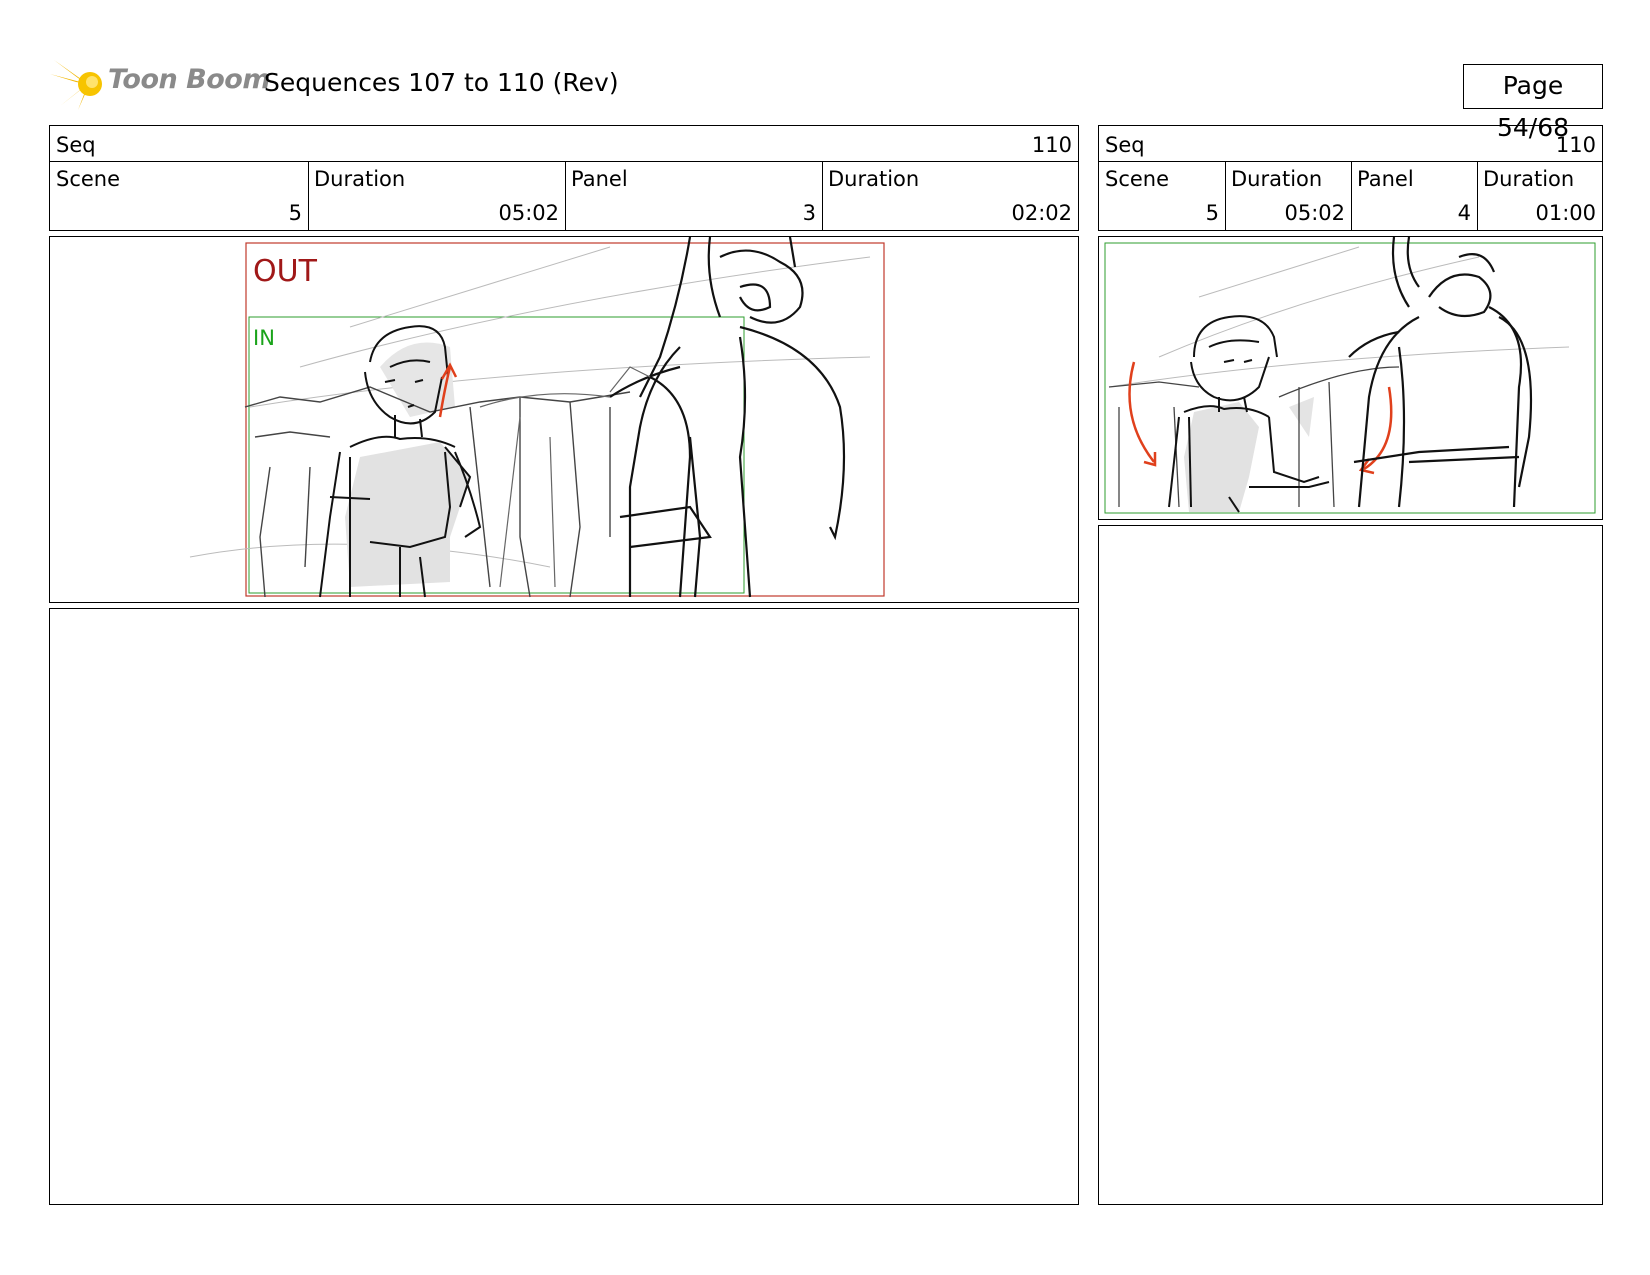 This screenshot has height=1275, width=1650. What do you see at coordinates (1041, 213) in the screenshot?
I see `panel-duration-value: 02:02` at bounding box center [1041, 213].